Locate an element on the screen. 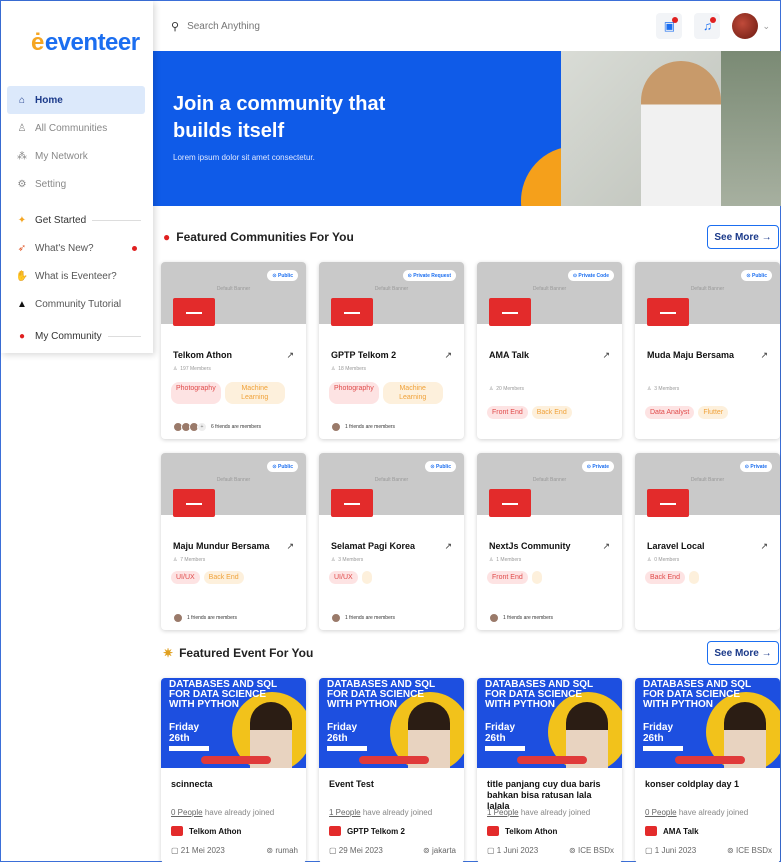 The height and width of the screenshot is (862, 781). chevron-down-icon: ⌄ is located at coordinates (766, 26).